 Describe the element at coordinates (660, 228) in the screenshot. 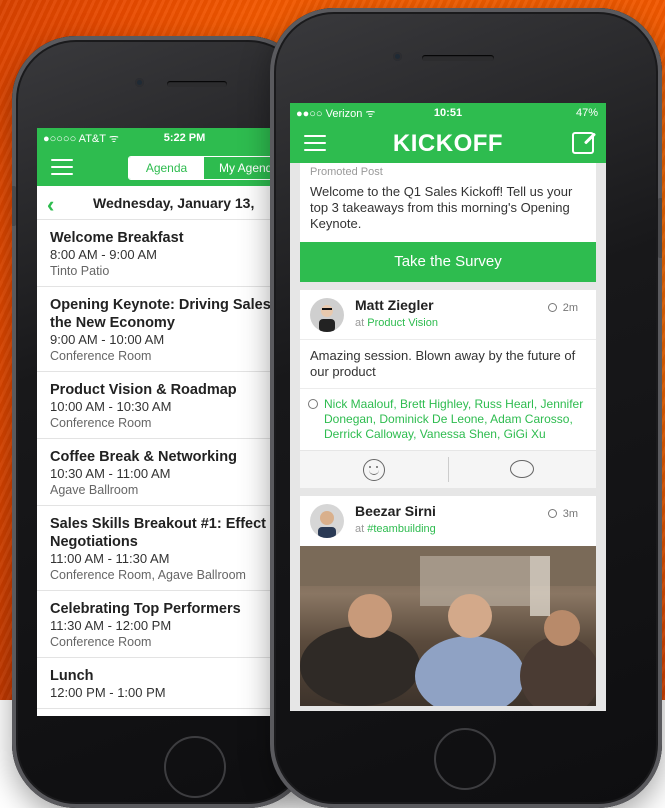

I see `power-button` at that location.